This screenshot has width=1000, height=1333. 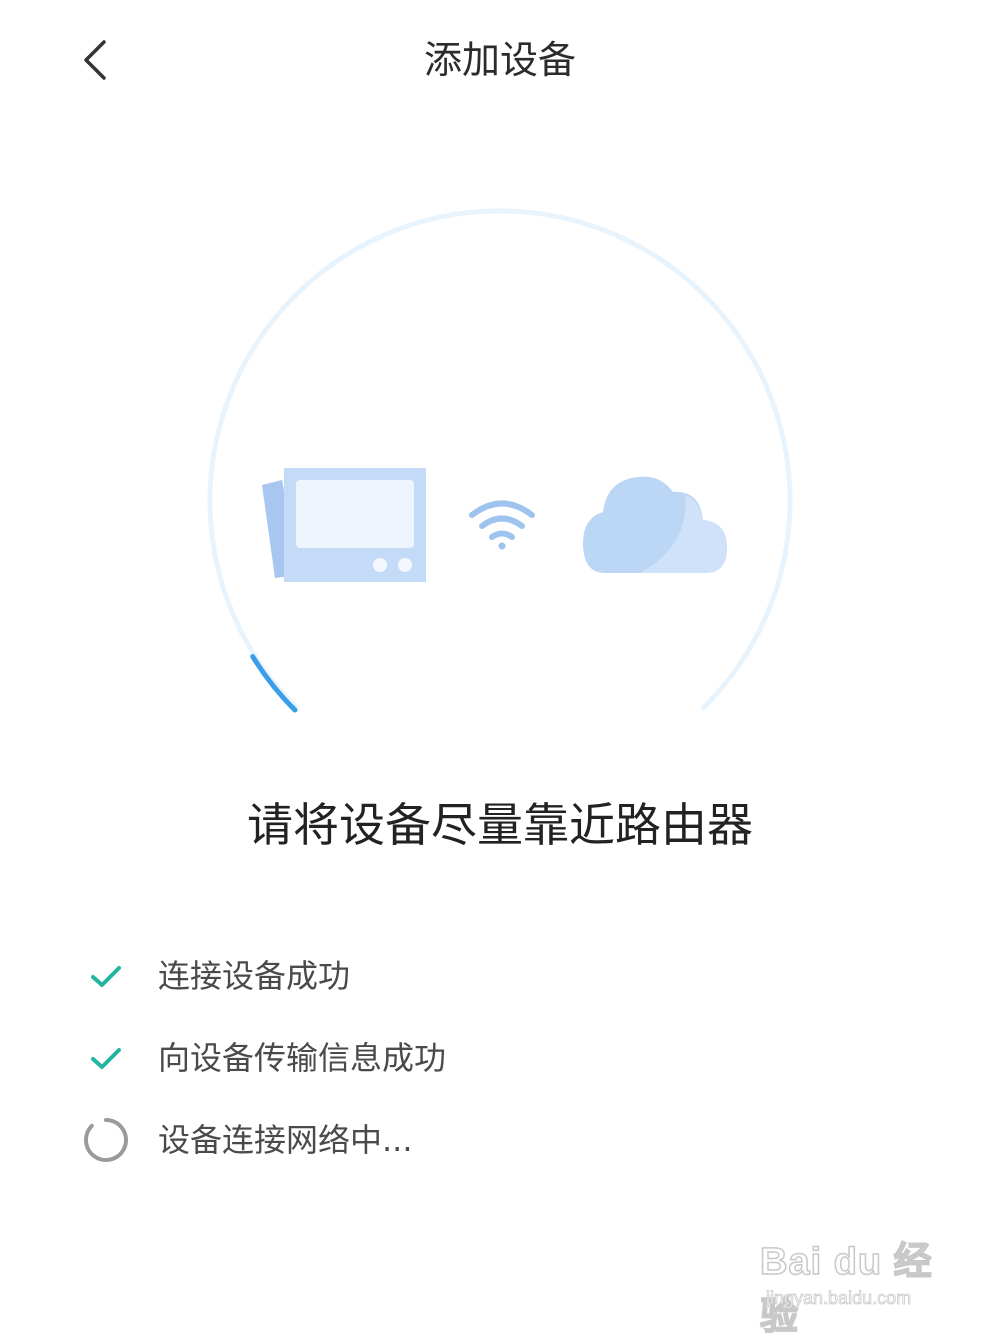 I want to click on instruction-headline: 请将设备尽量靠近路由器, so click(x=500, y=825).